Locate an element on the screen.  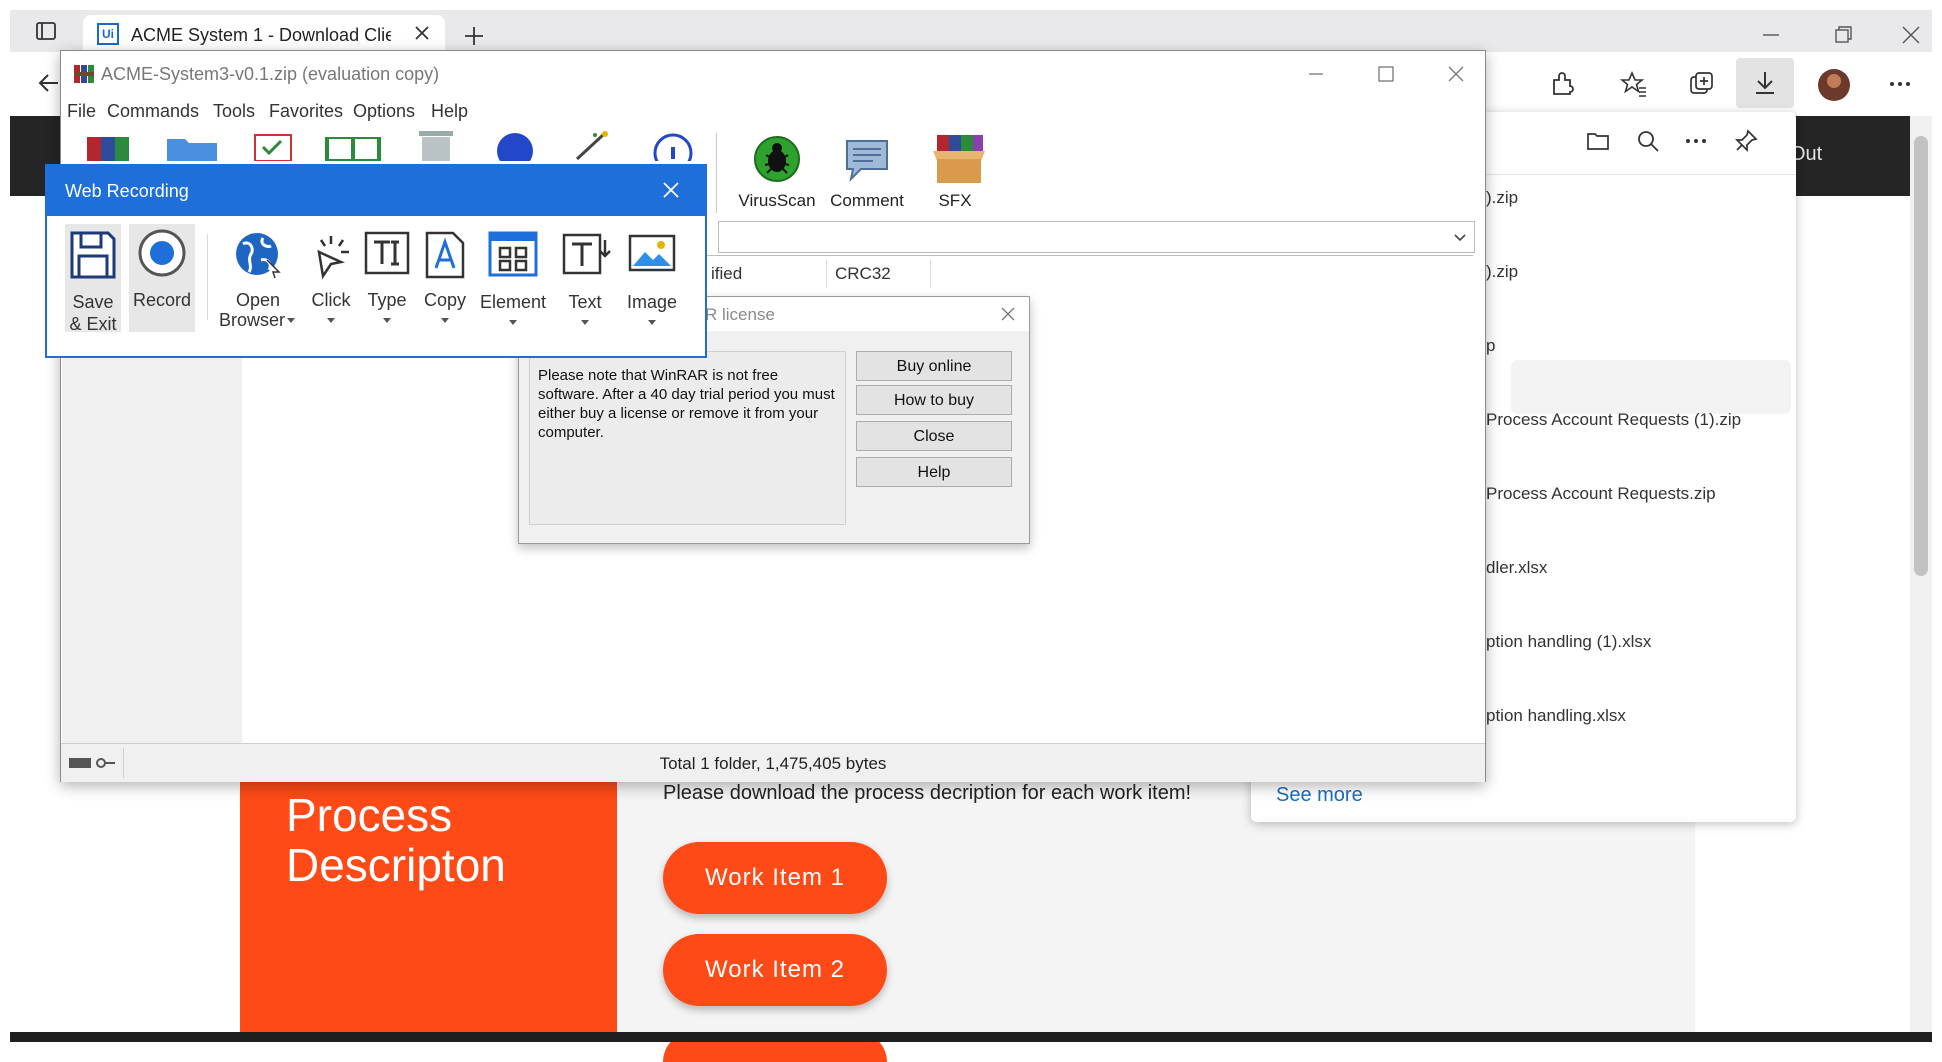
click-button: Click is located at coordinates (331, 278).